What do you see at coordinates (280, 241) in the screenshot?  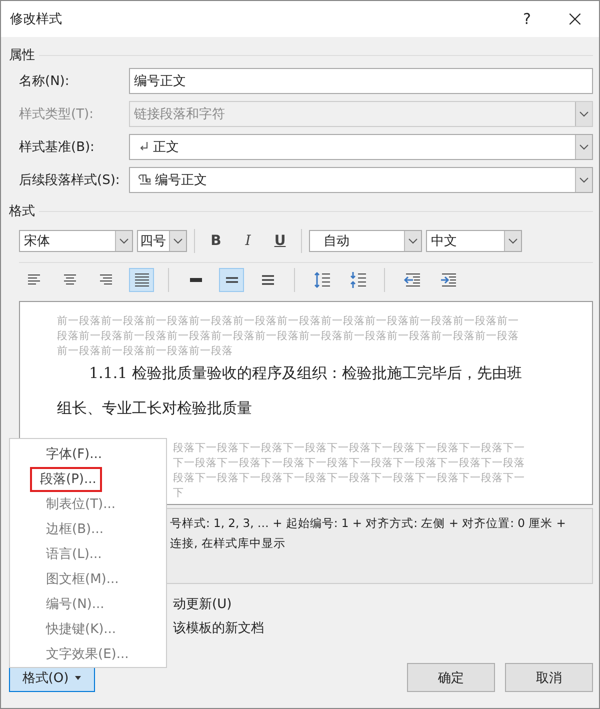 I see `underline-button: U` at bounding box center [280, 241].